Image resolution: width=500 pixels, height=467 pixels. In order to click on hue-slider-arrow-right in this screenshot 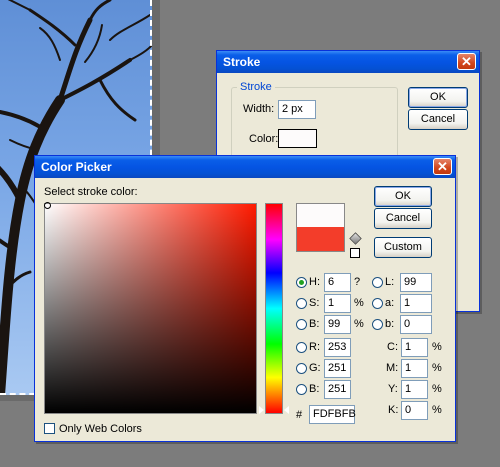, I will do `click(286, 410)`.